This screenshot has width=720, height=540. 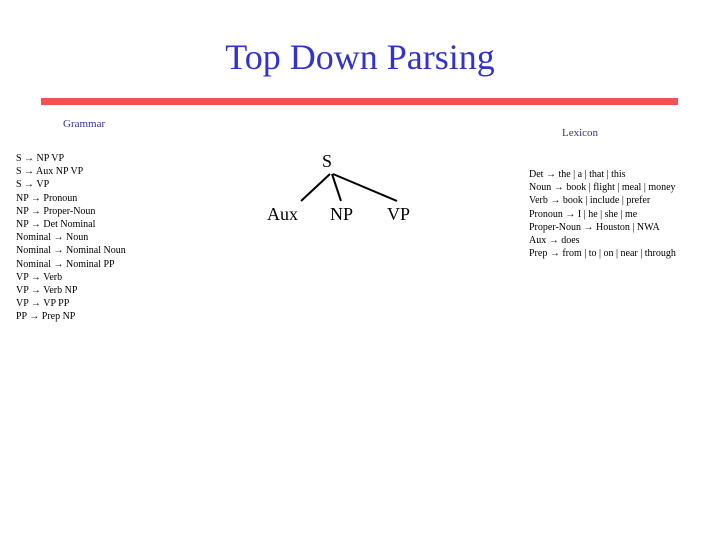 I want to click on parse-tree-edges, so click(x=349, y=187).